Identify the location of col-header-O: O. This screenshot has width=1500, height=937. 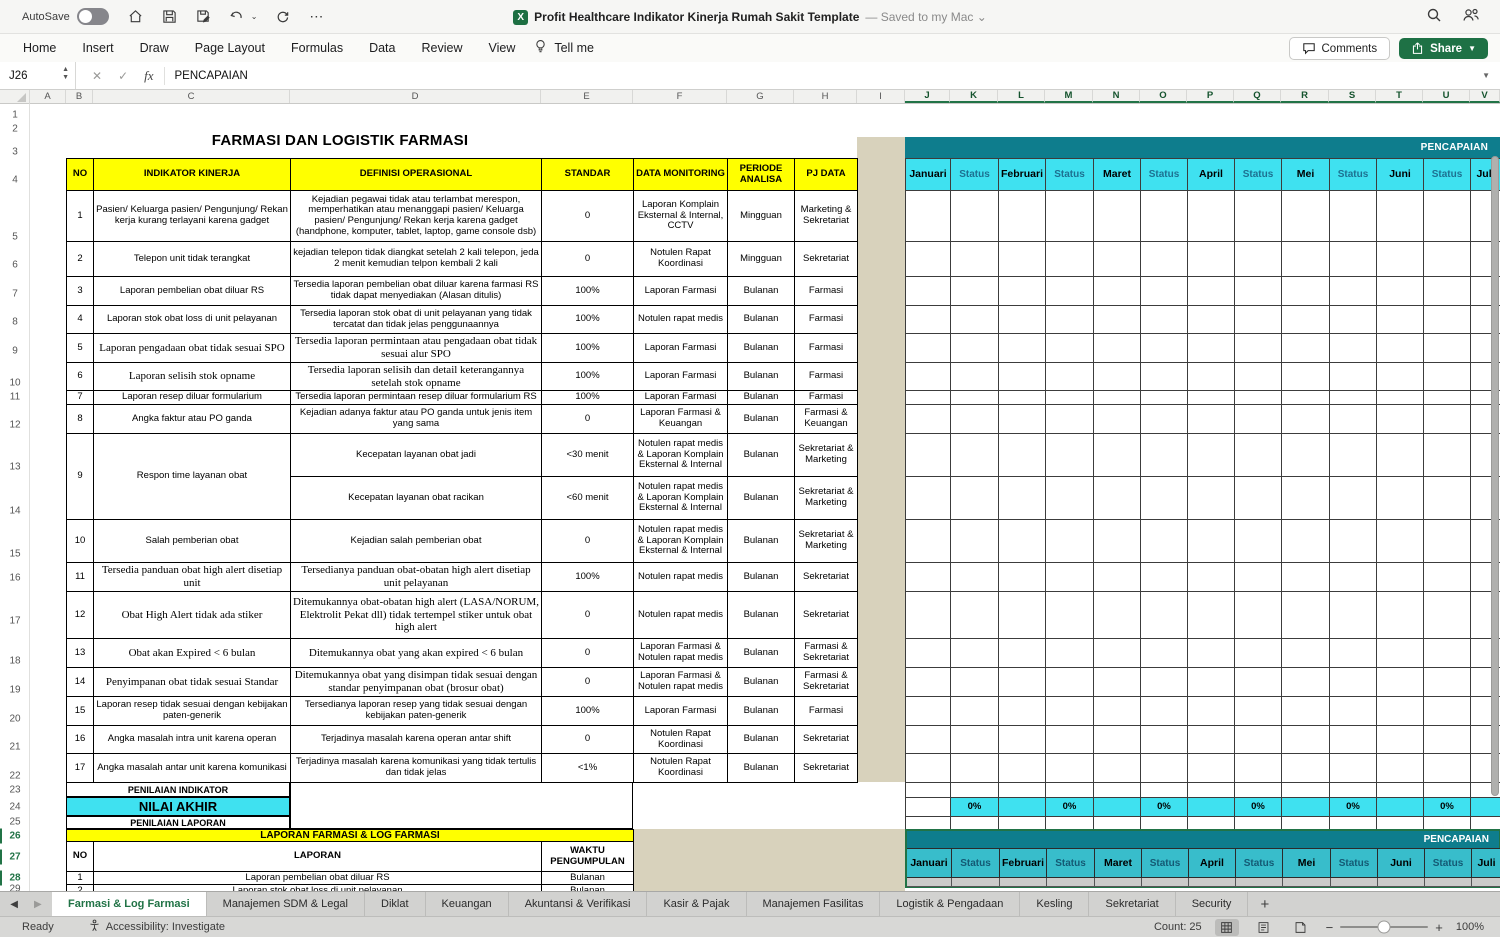
(1163, 96).